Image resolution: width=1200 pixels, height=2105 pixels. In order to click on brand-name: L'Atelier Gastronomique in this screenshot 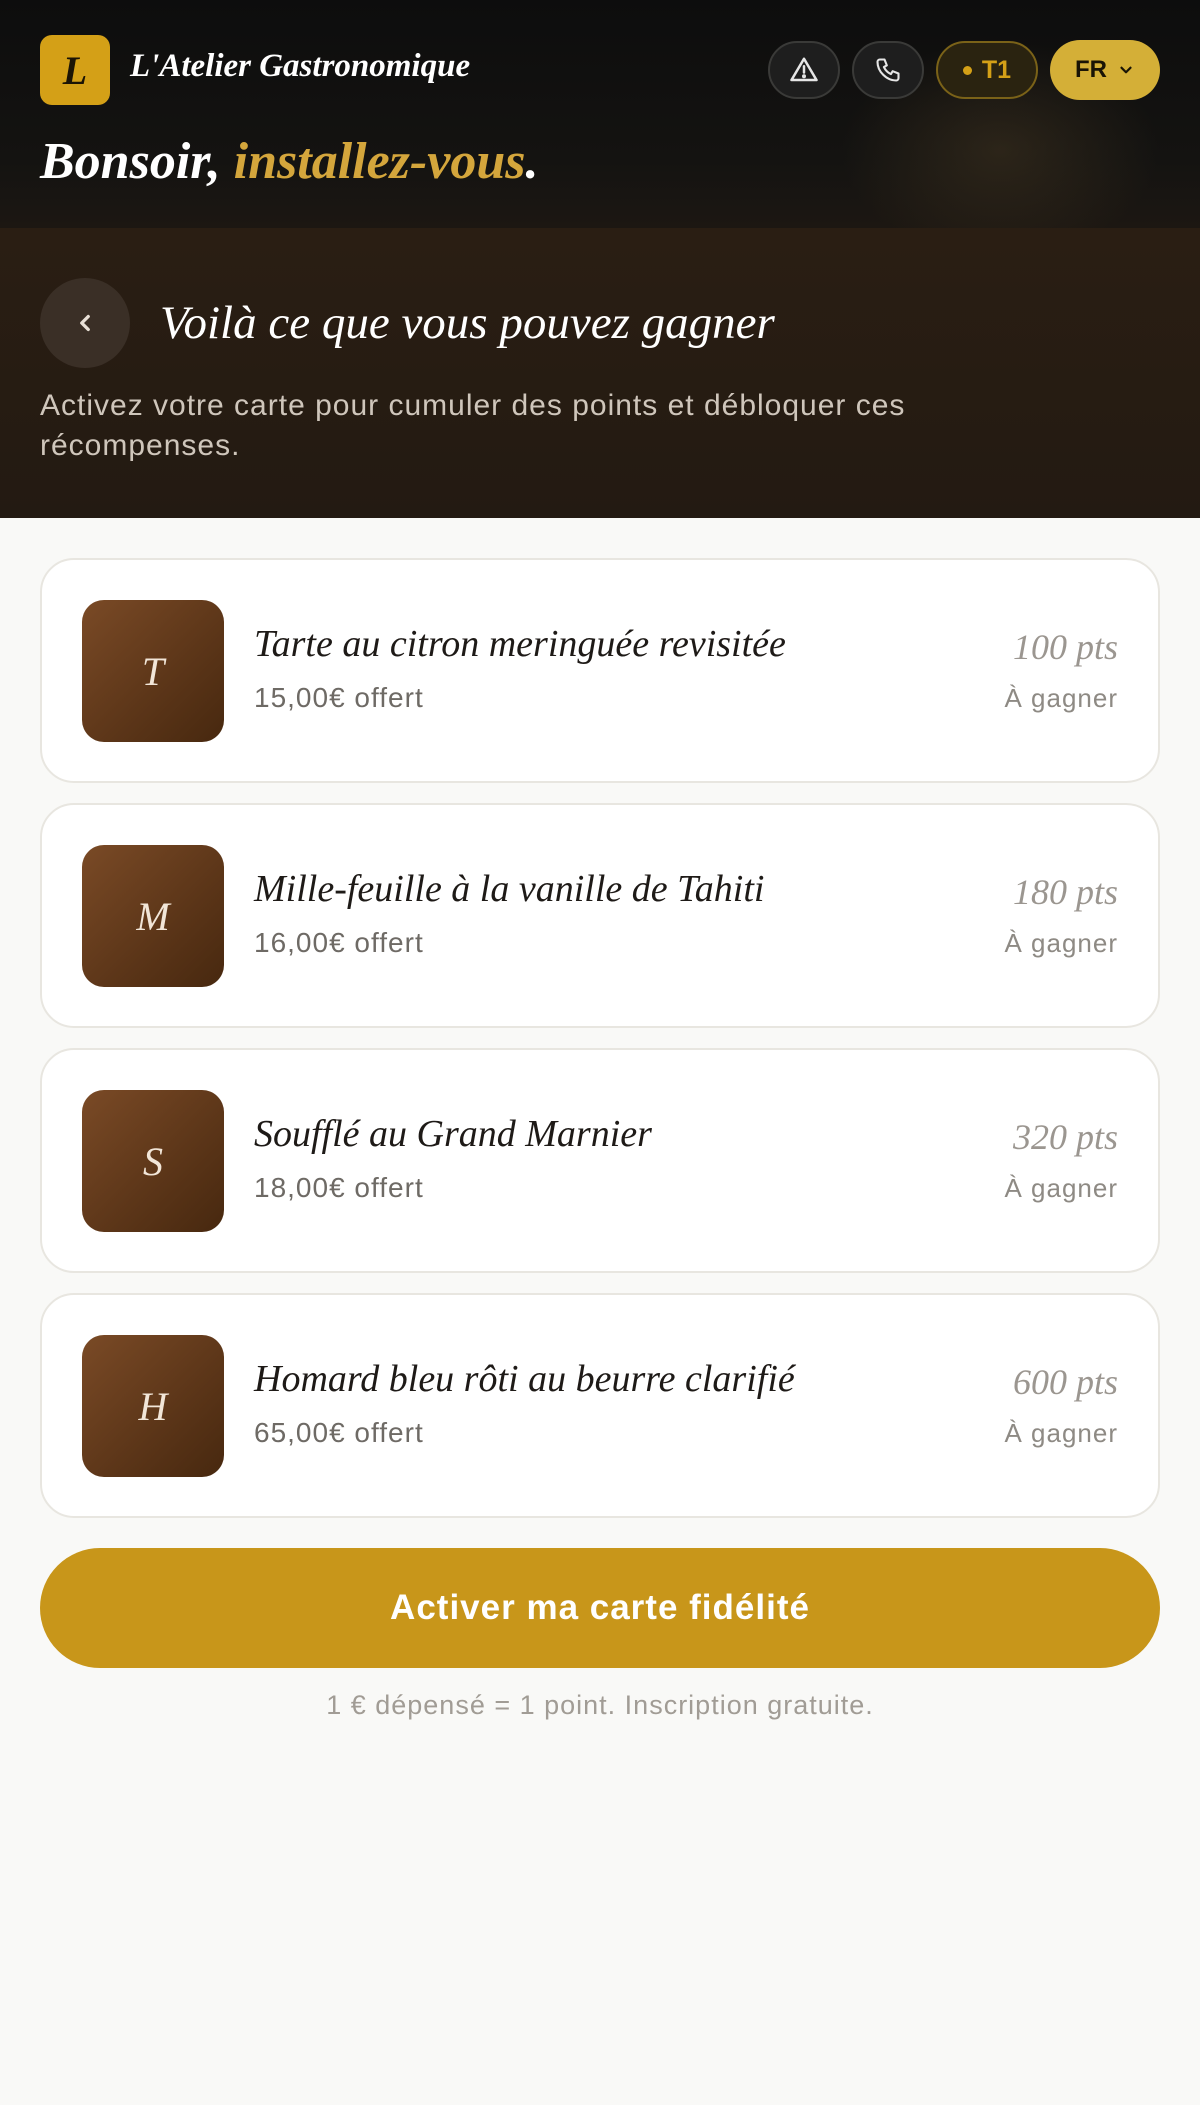, I will do `click(300, 66)`.